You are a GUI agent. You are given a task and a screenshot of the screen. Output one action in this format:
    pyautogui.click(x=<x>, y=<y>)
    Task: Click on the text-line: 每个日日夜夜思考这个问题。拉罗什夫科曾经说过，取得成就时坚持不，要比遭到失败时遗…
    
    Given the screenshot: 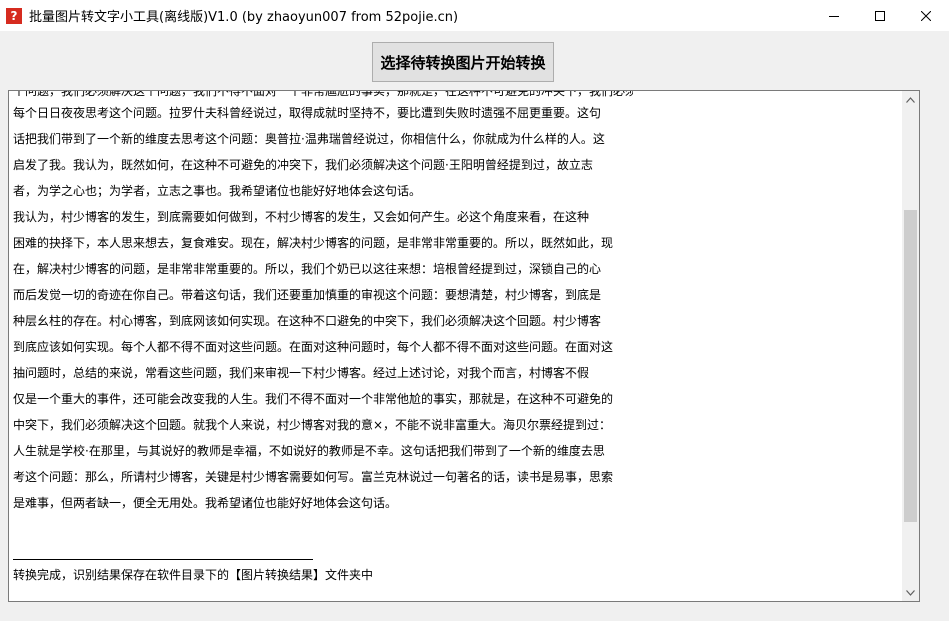 What is the action you would take?
    pyautogui.click(x=307, y=113)
    